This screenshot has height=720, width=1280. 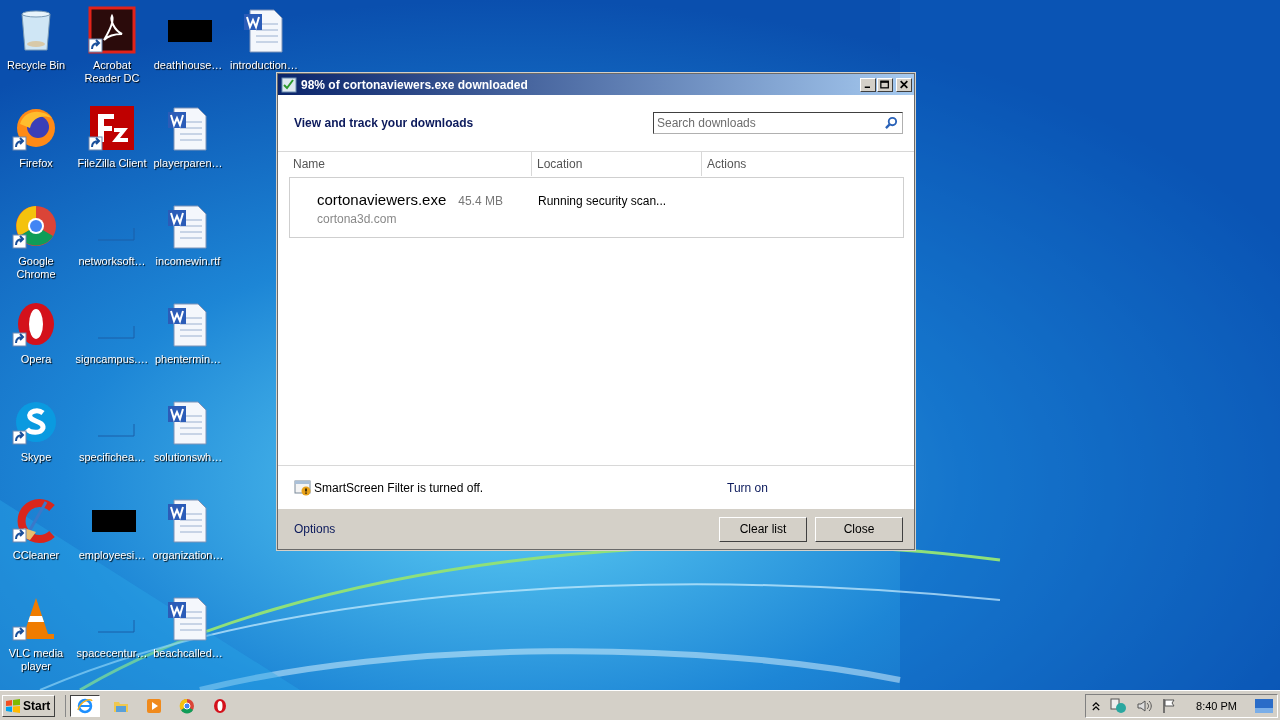 What do you see at coordinates (891, 122) in the screenshot?
I see `search-icon` at bounding box center [891, 122].